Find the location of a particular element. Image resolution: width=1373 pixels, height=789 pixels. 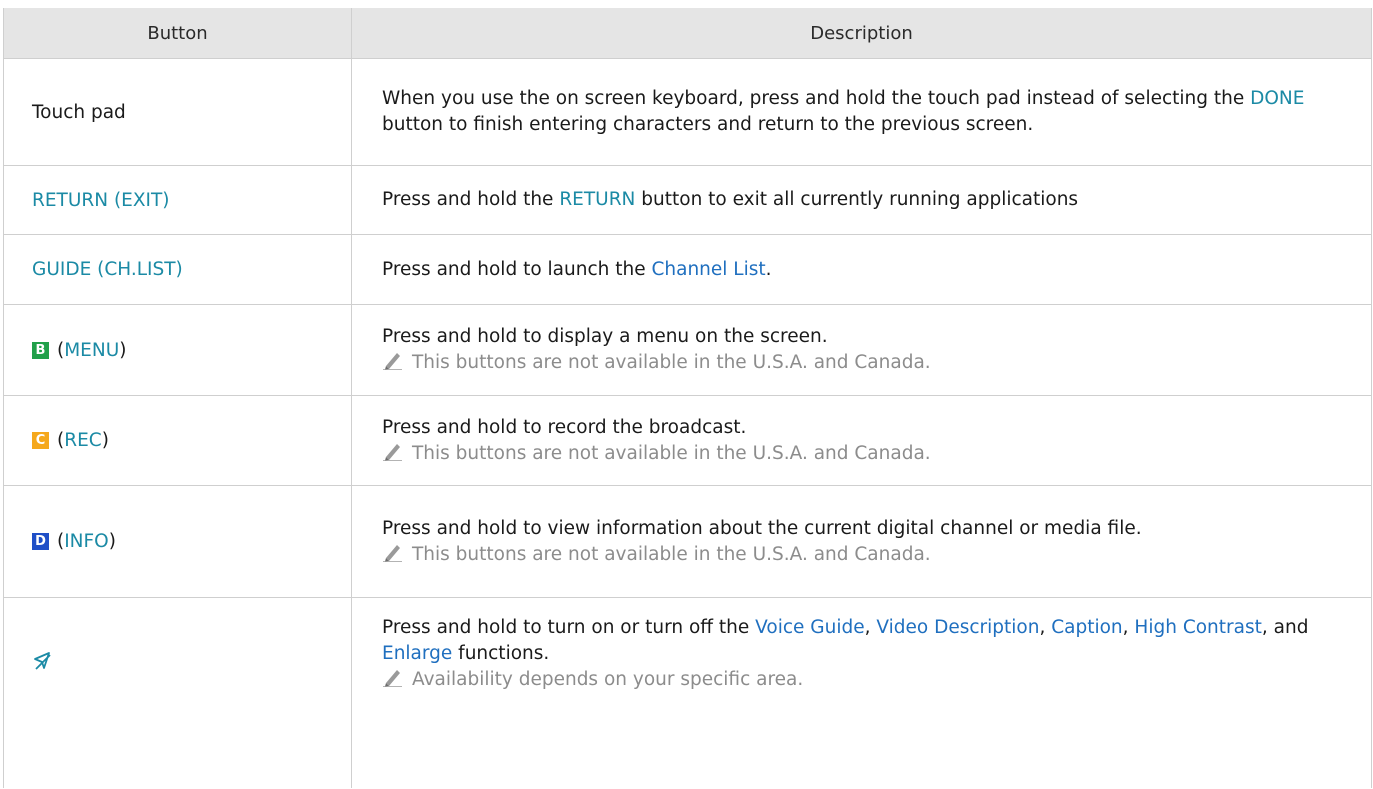

enlarge-link: Enlarge is located at coordinates (417, 653).